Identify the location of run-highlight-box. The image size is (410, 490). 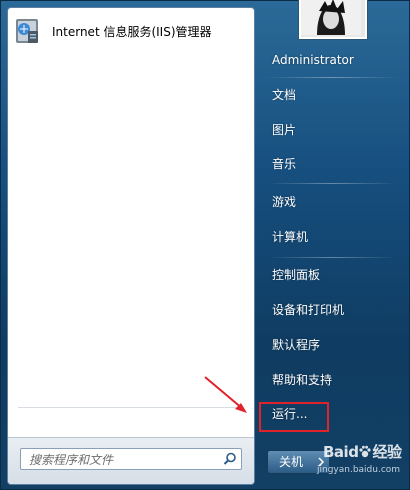
(294, 417).